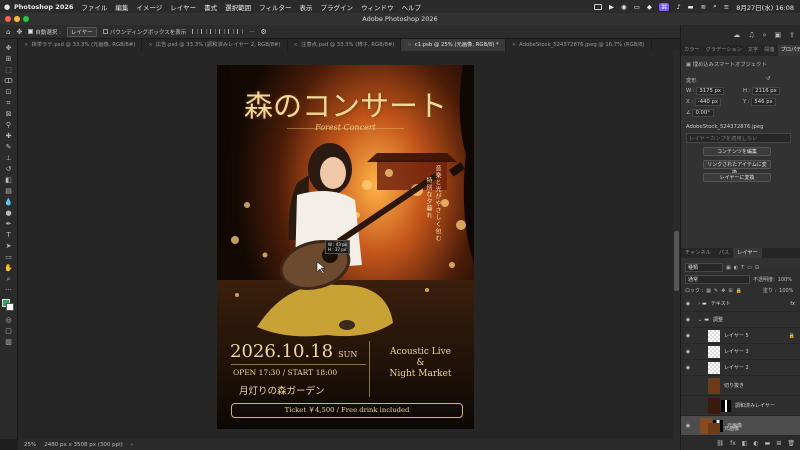  I want to click on path-select-tool-icon: ➤, so click(9, 246).